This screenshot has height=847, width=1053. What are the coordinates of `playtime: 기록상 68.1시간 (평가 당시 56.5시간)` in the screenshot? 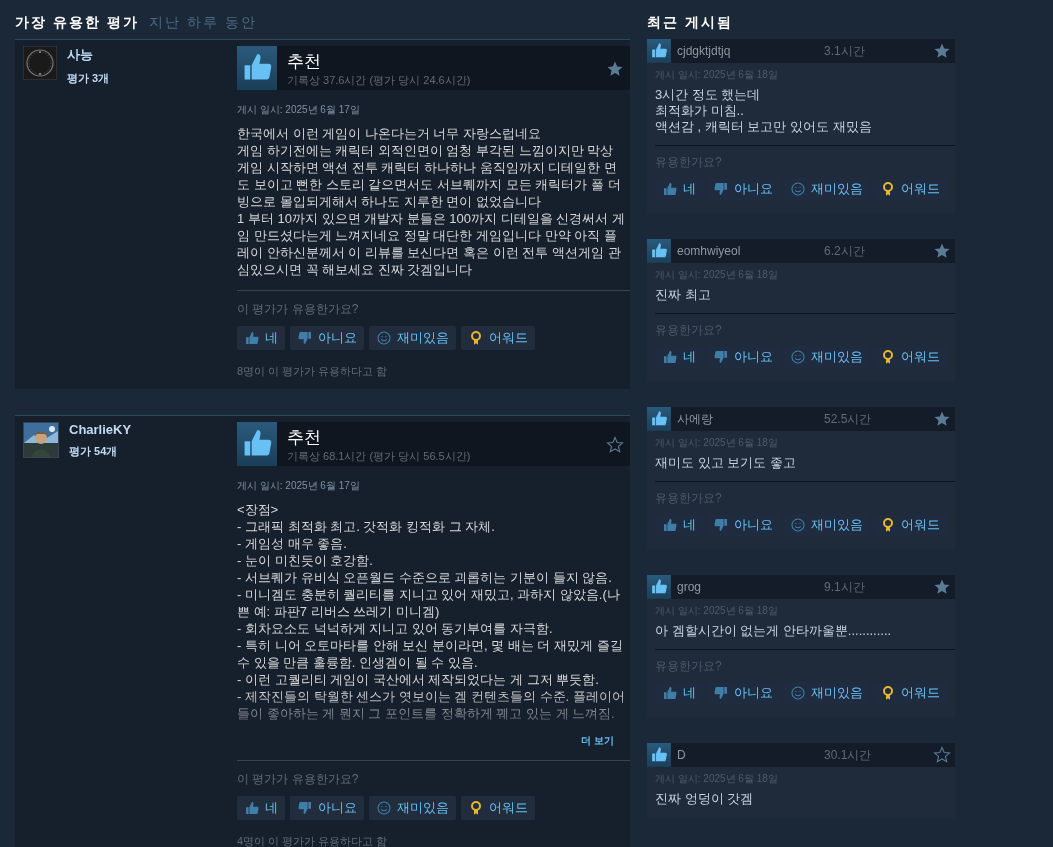 It's located at (379, 456).